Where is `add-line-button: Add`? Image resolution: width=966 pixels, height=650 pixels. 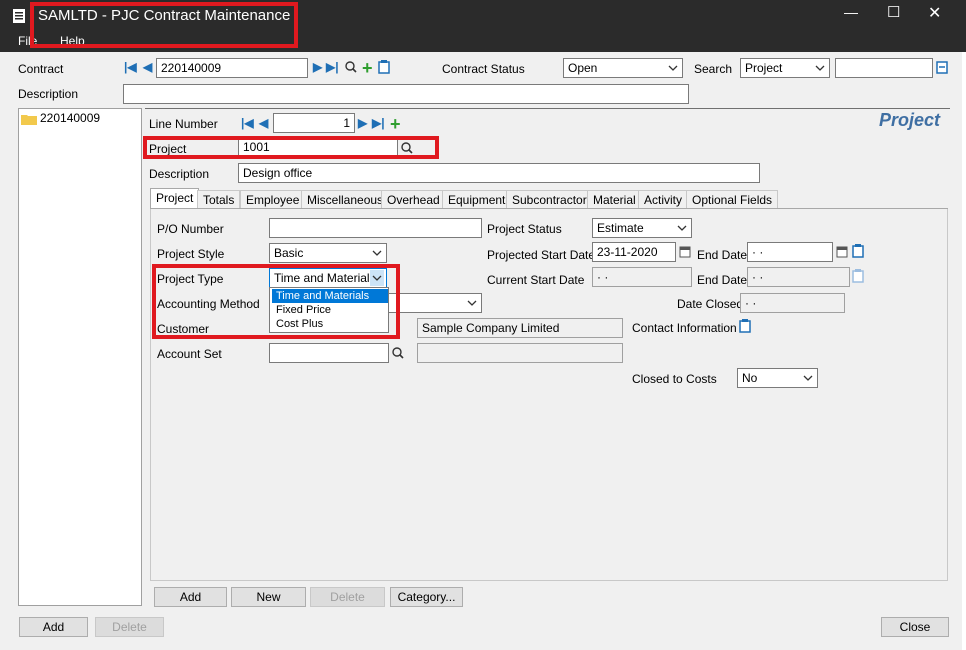 add-line-button: Add is located at coordinates (190, 597).